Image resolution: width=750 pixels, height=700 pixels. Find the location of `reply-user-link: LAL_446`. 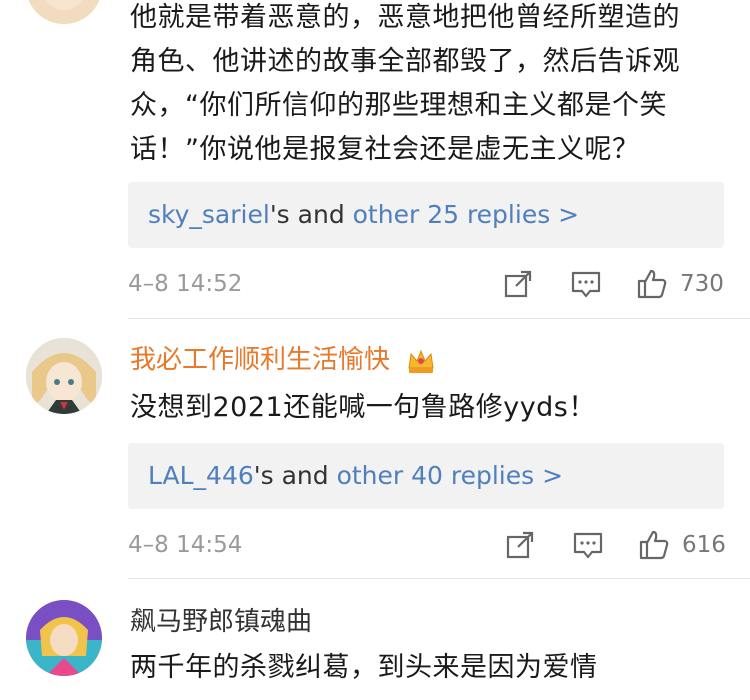

reply-user-link: LAL_446 is located at coordinates (201, 475).